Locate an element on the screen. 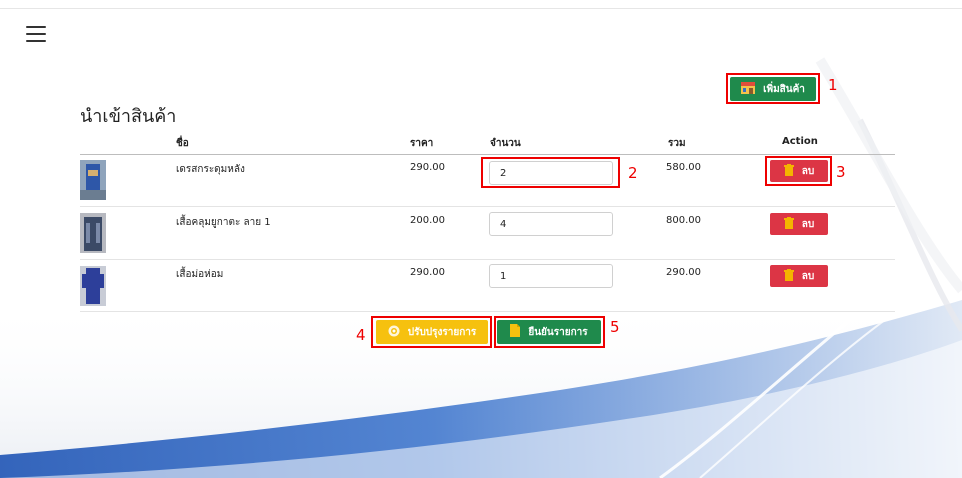  header-divider is located at coordinates (487, 154).